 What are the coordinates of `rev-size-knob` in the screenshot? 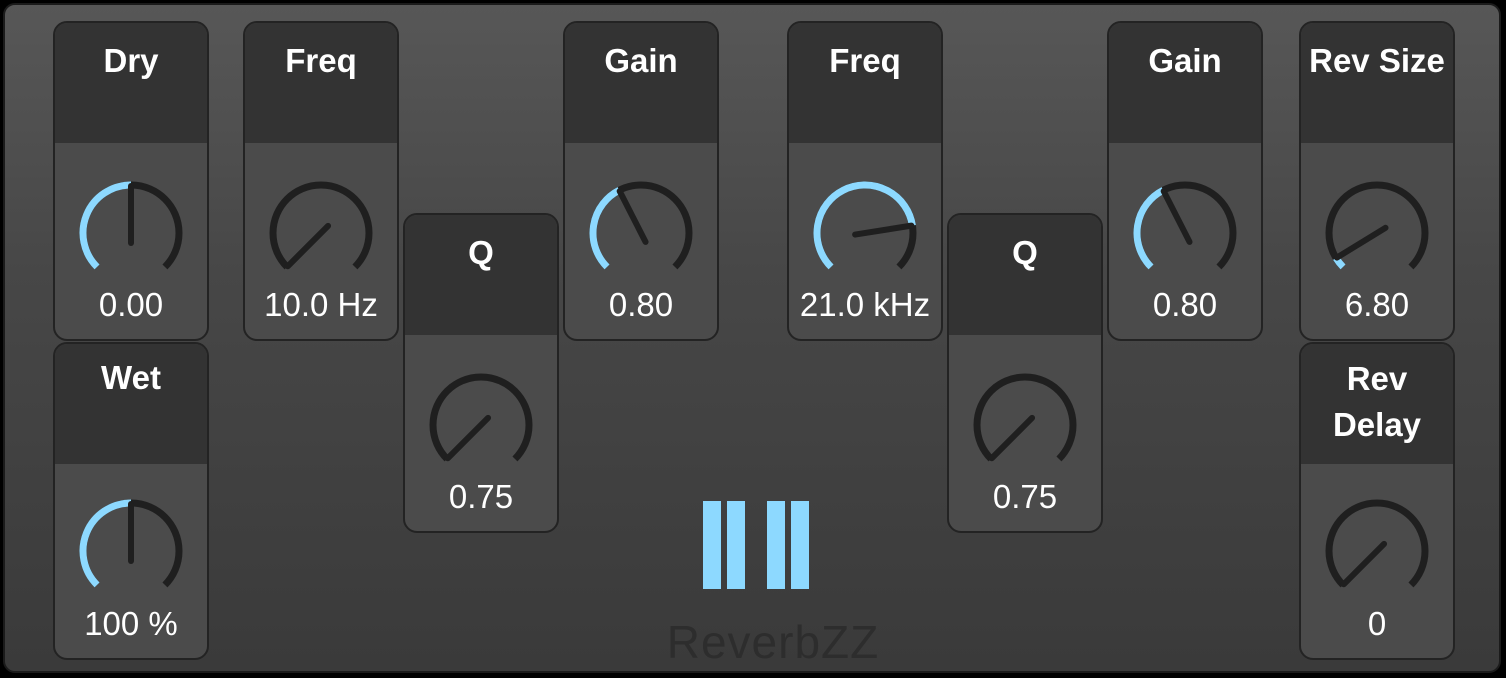 It's located at (1377, 233).